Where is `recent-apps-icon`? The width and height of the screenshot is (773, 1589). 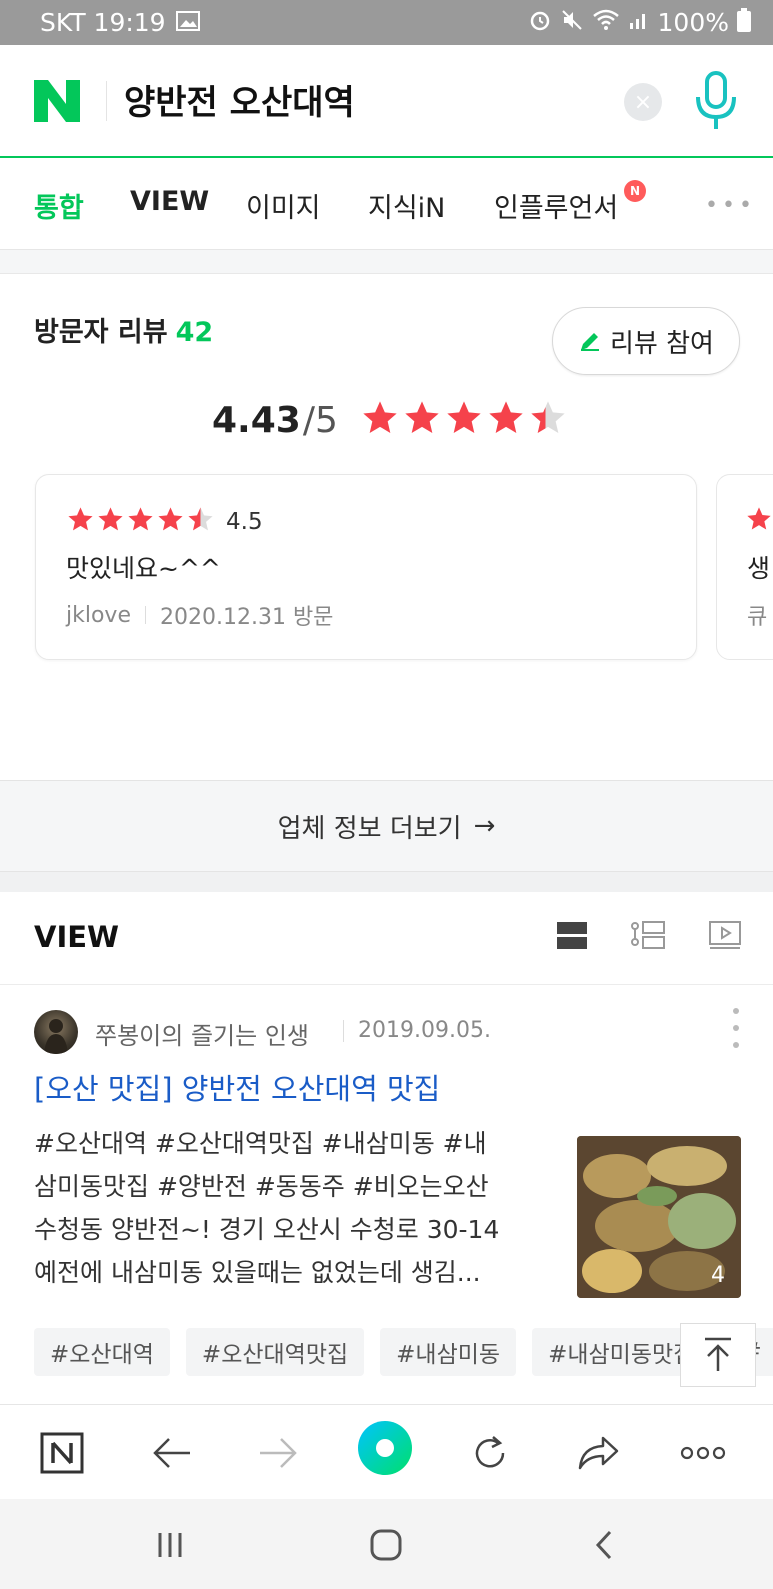
recent-apps-icon is located at coordinates (170, 1545).